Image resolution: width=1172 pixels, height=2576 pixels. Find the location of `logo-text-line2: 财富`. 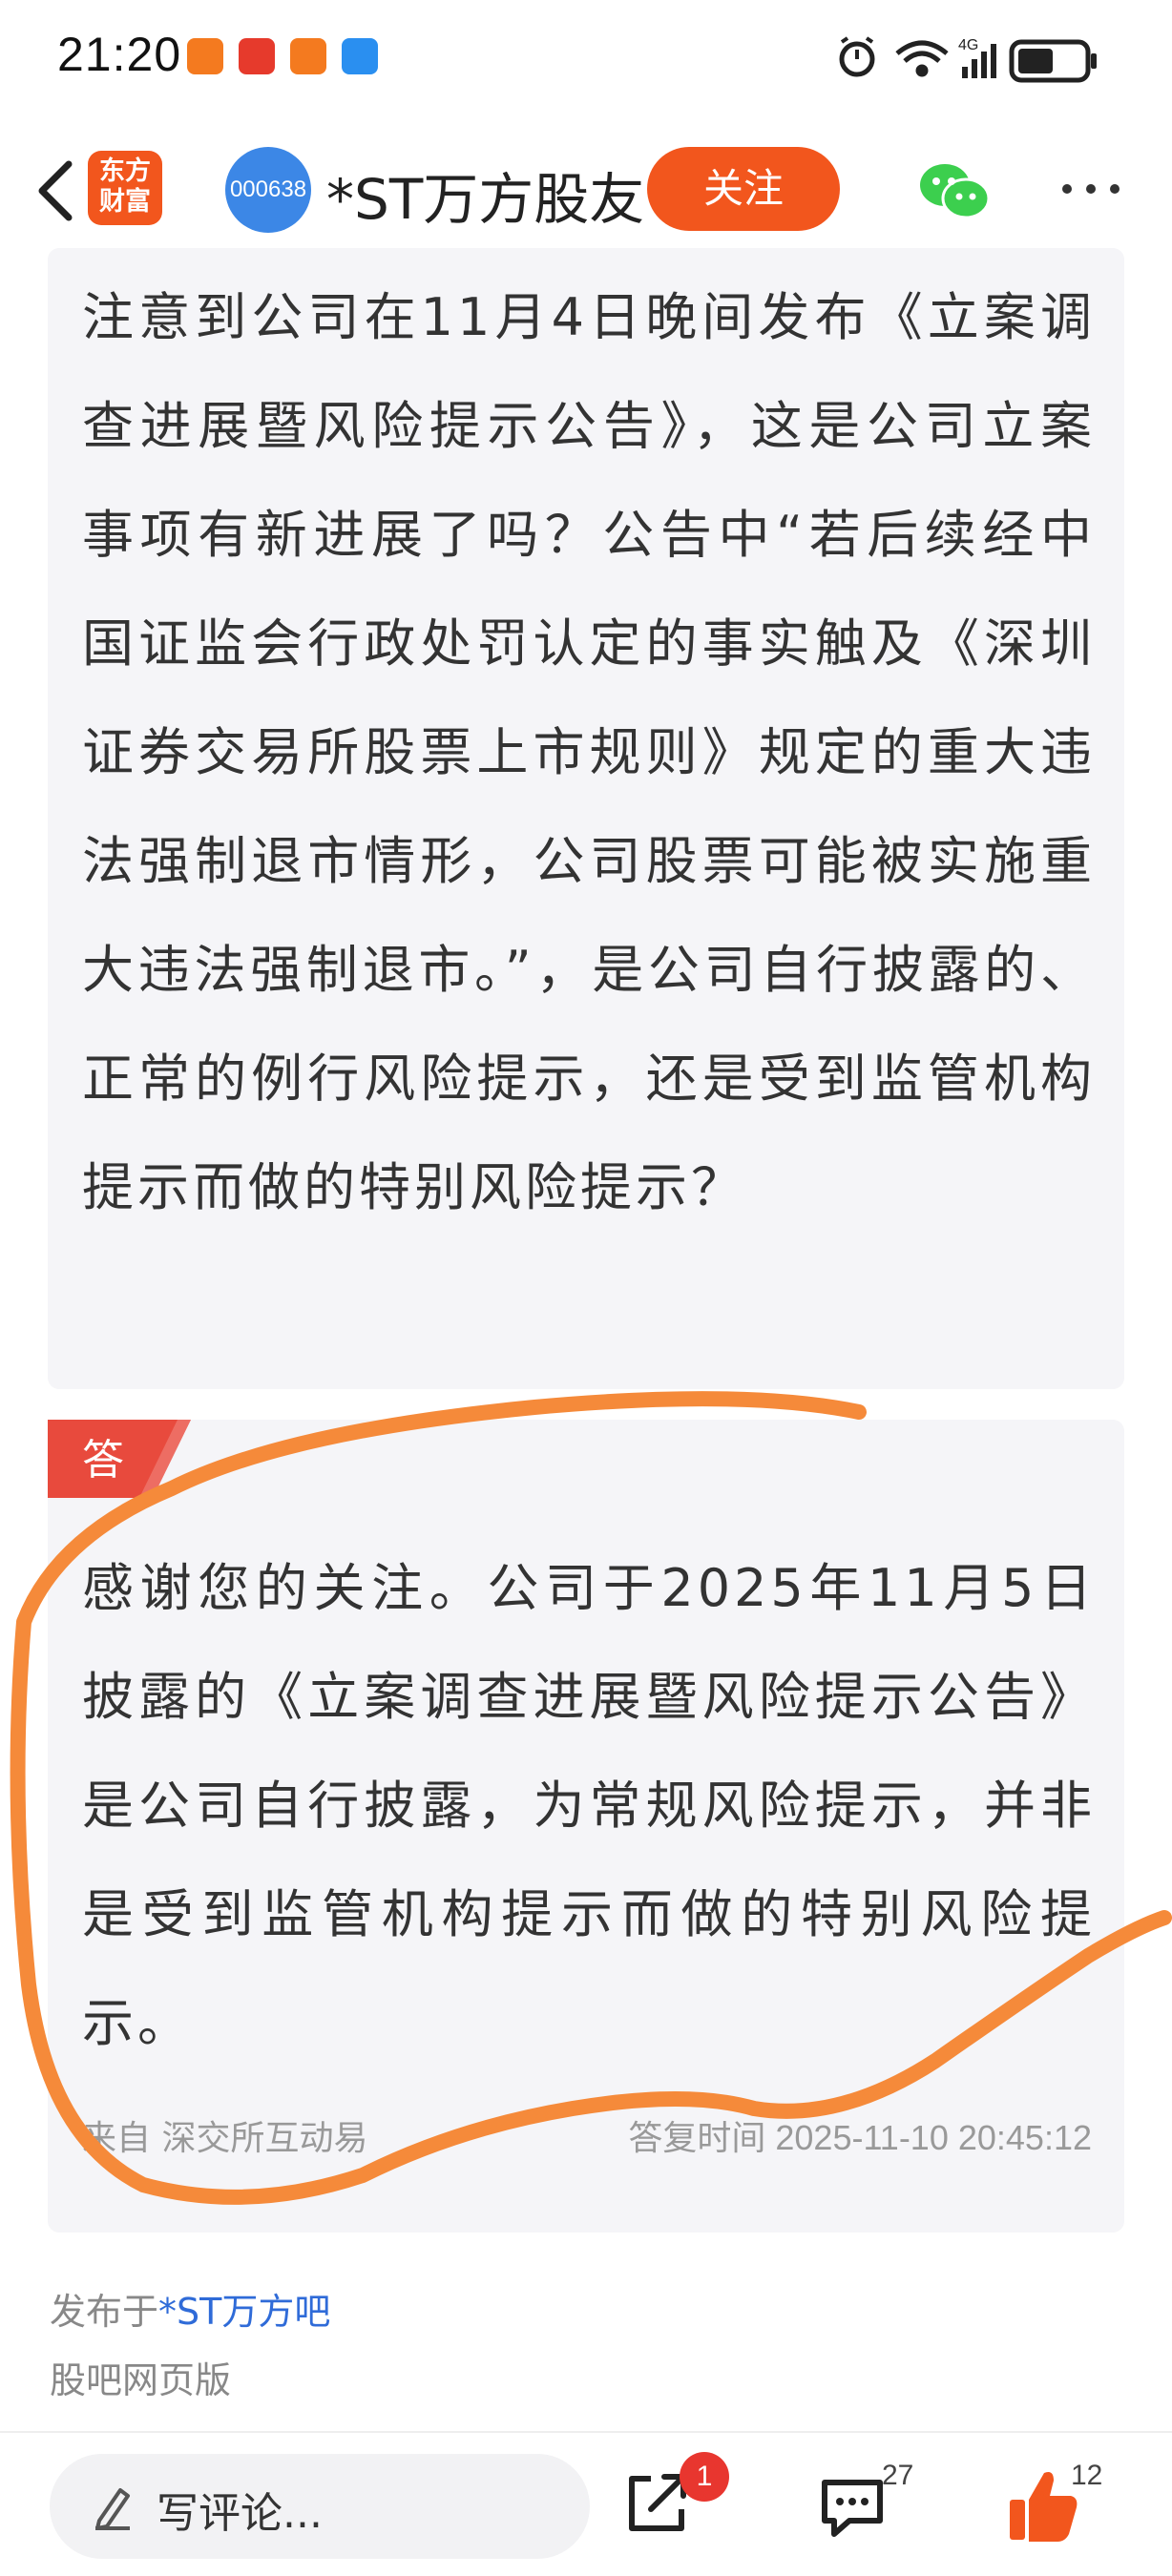

logo-text-line2: 财富 is located at coordinates (125, 202).